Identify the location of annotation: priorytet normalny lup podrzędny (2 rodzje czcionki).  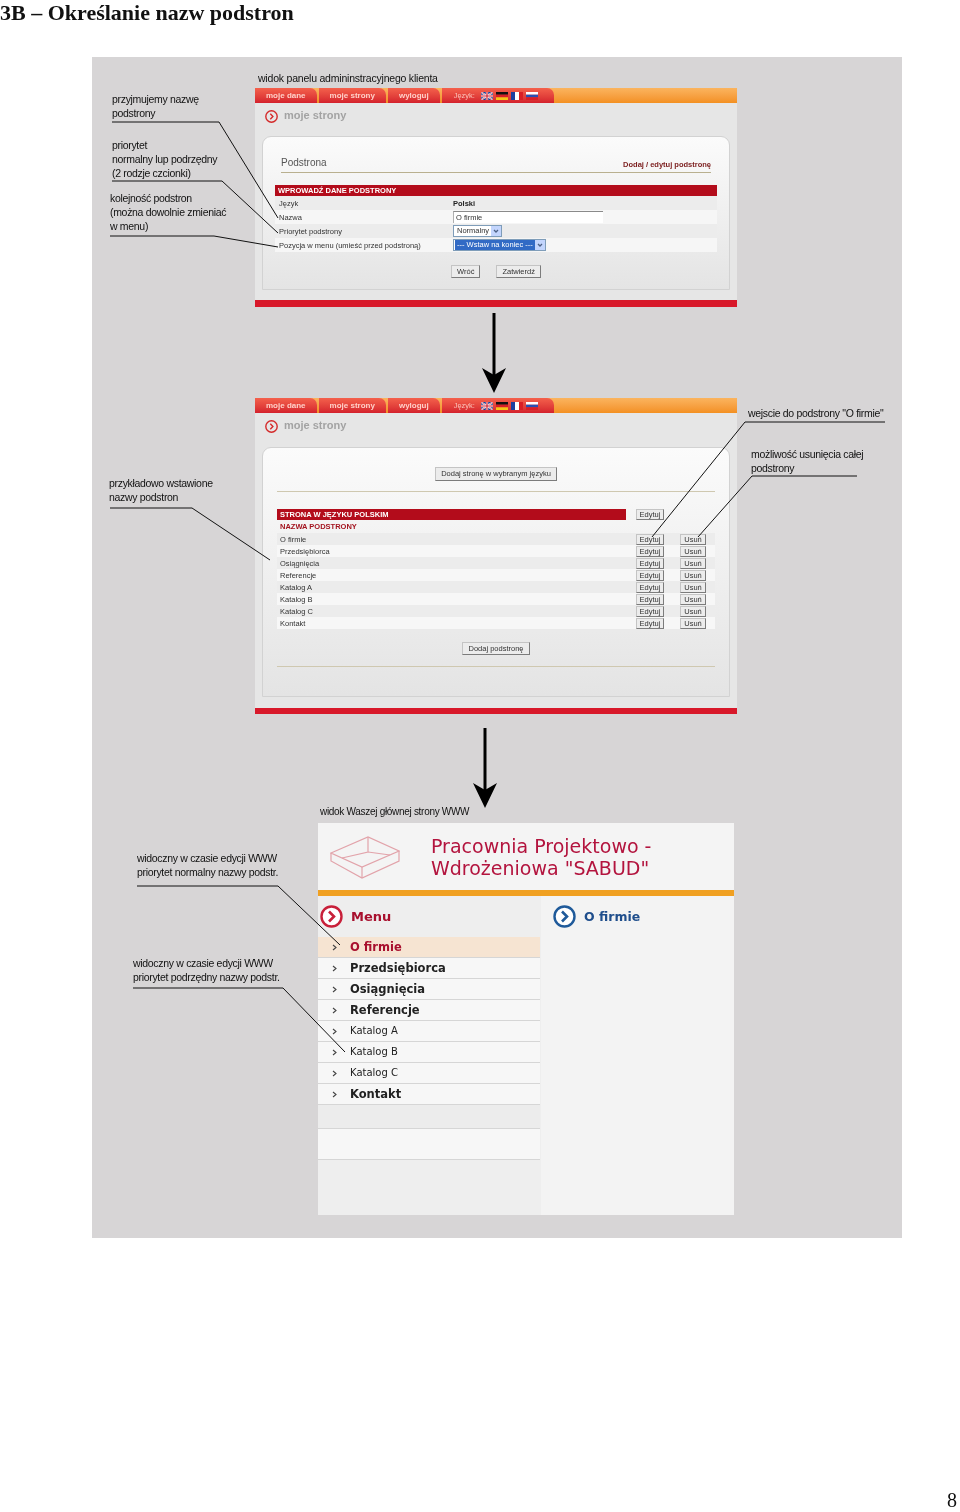
(165, 159).